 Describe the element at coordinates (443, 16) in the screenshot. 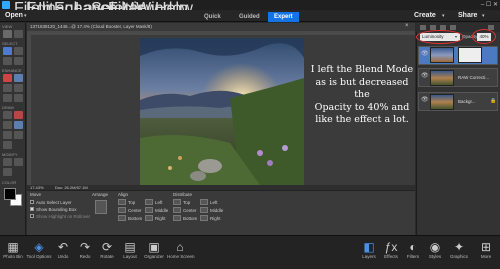

I see `create-dropdown-icon: ▾` at that location.